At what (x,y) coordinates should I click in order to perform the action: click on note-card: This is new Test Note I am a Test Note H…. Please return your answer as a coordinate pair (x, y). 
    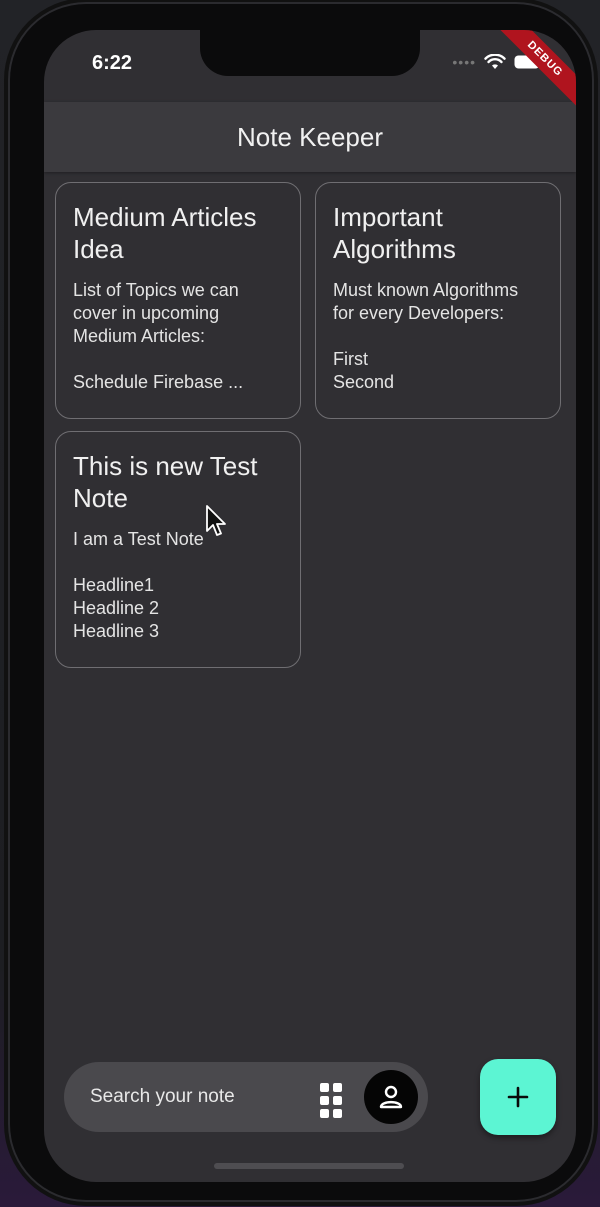
    Looking at the image, I should click on (178, 549).